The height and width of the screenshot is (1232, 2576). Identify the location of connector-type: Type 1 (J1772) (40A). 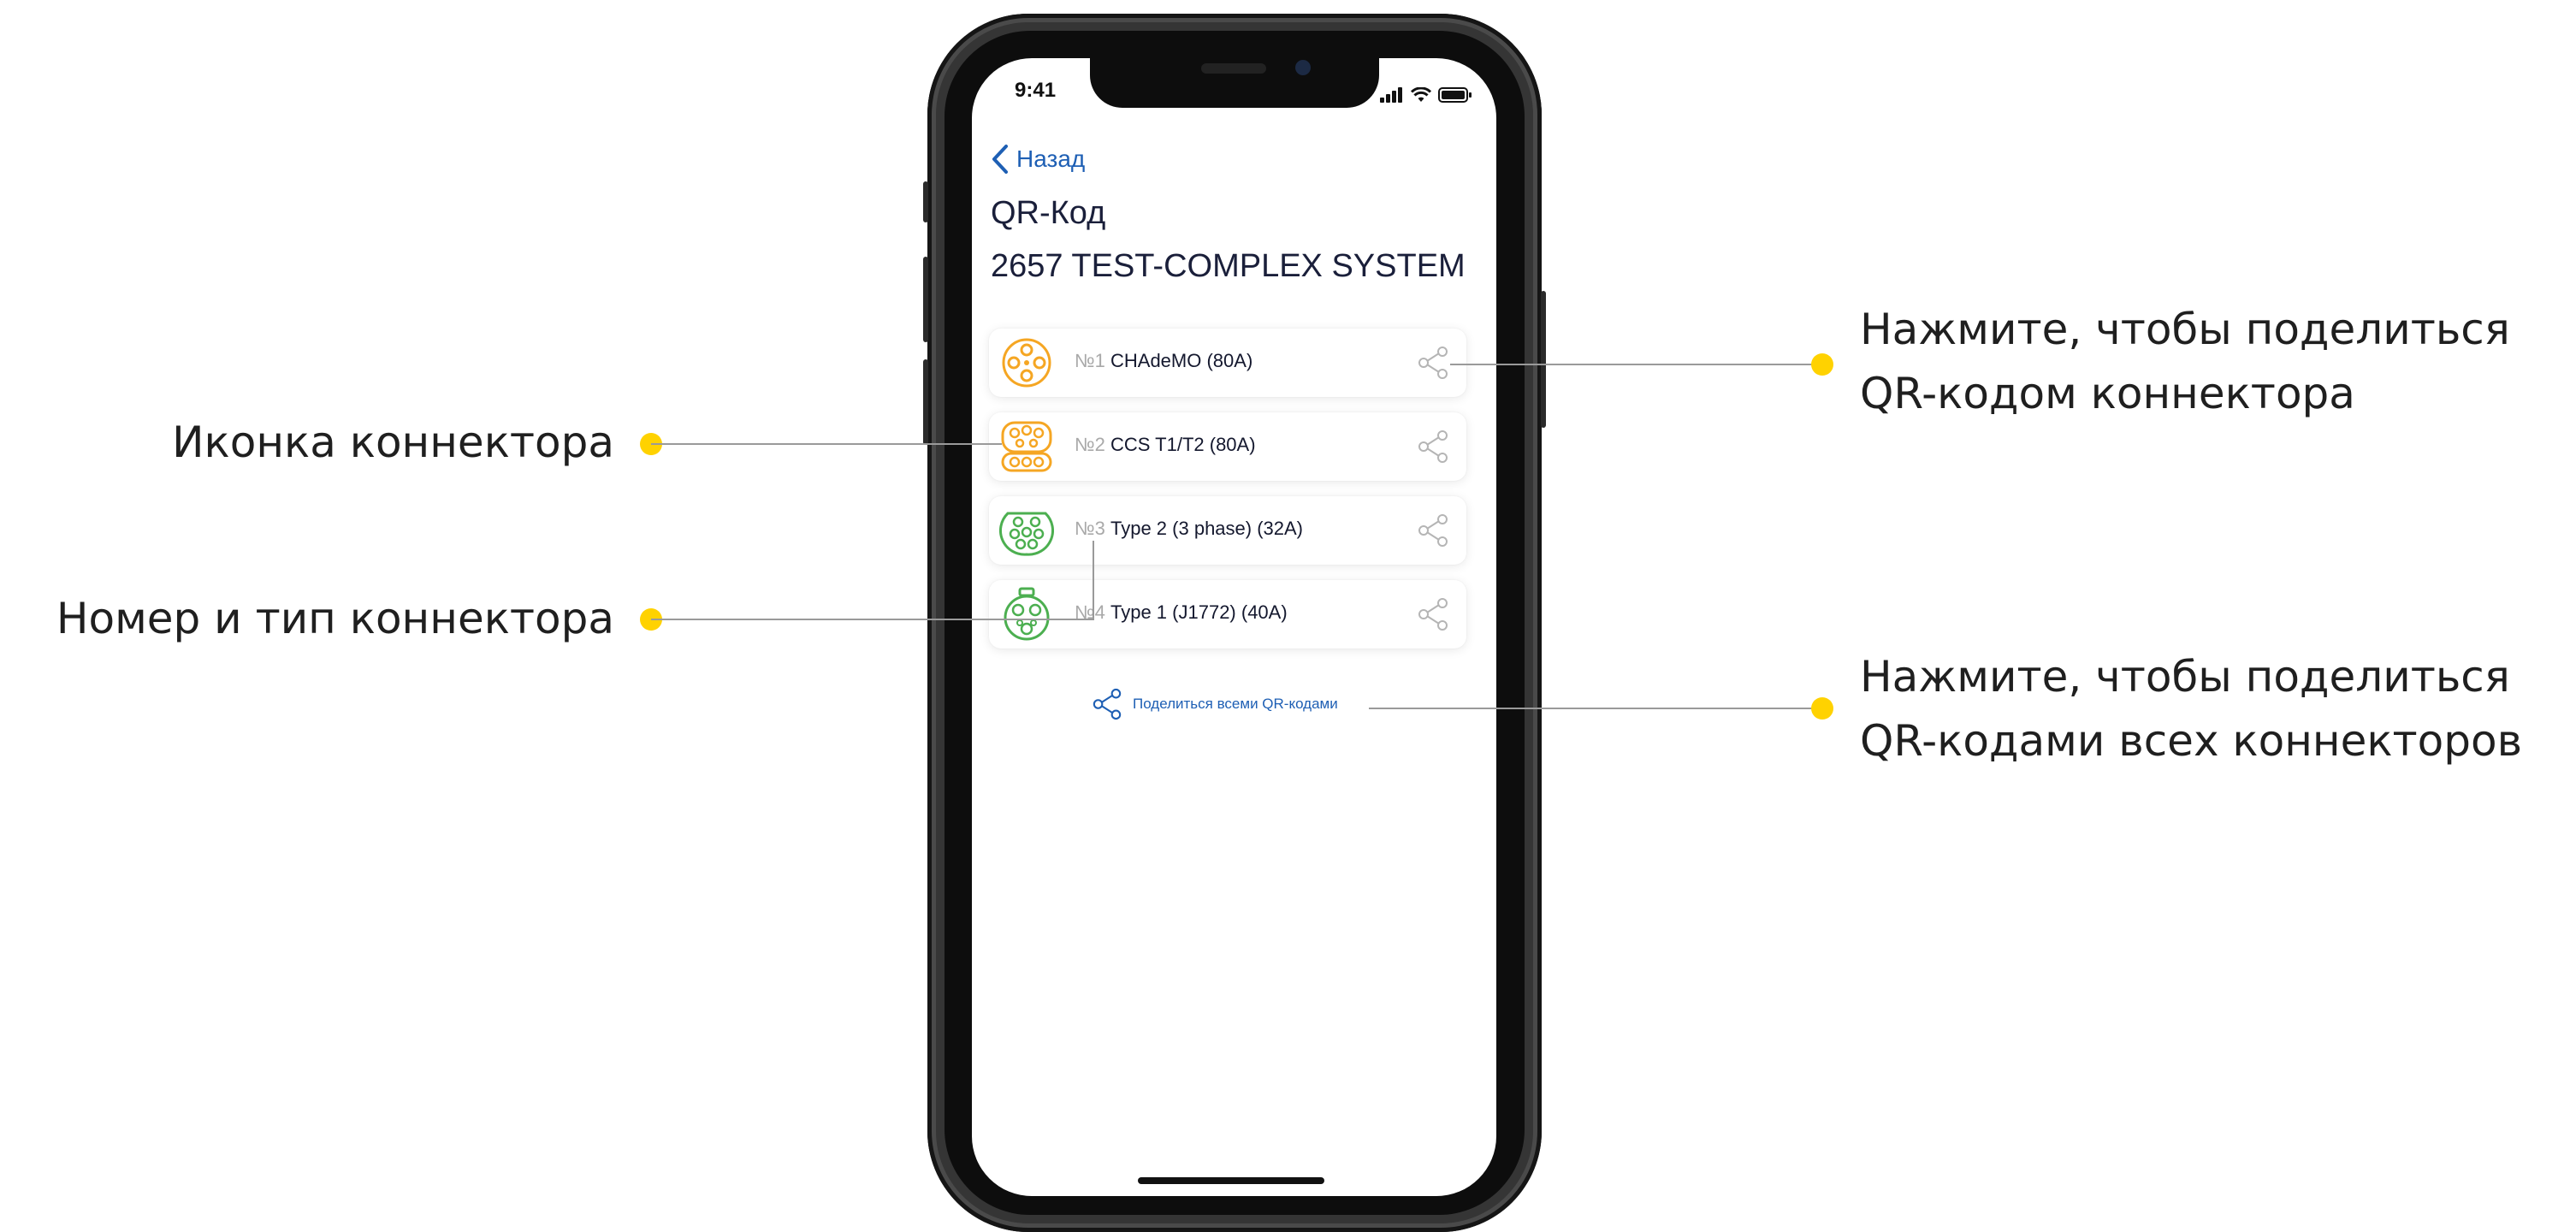
(1199, 612).